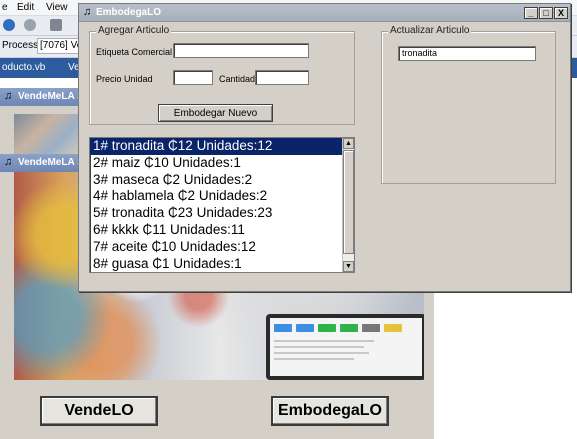 The width and height of the screenshot is (577, 439). Describe the element at coordinates (222, 230) in the screenshot. I see `list-item: 6# kkkk ₵11 Unidades:11` at that location.